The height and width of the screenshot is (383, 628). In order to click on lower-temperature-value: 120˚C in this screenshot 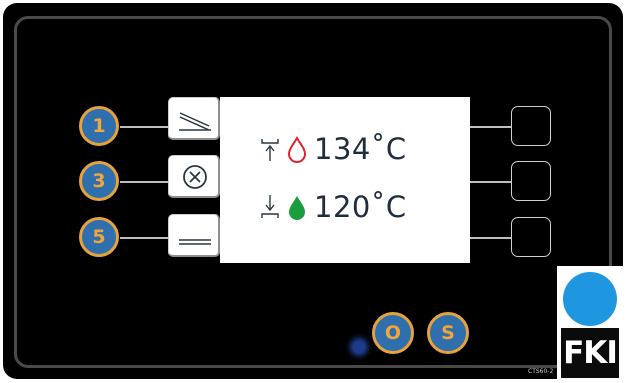, I will do `click(360, 207)`.